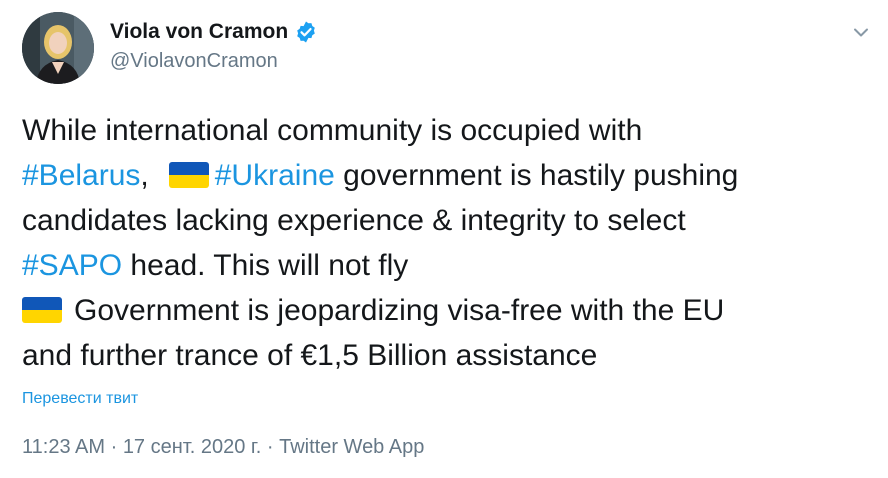  What do you see at coordinates (63, 447) in the screenshot?
I see `tweet-time: 11:23 AM` at bounding box center [63, 447].